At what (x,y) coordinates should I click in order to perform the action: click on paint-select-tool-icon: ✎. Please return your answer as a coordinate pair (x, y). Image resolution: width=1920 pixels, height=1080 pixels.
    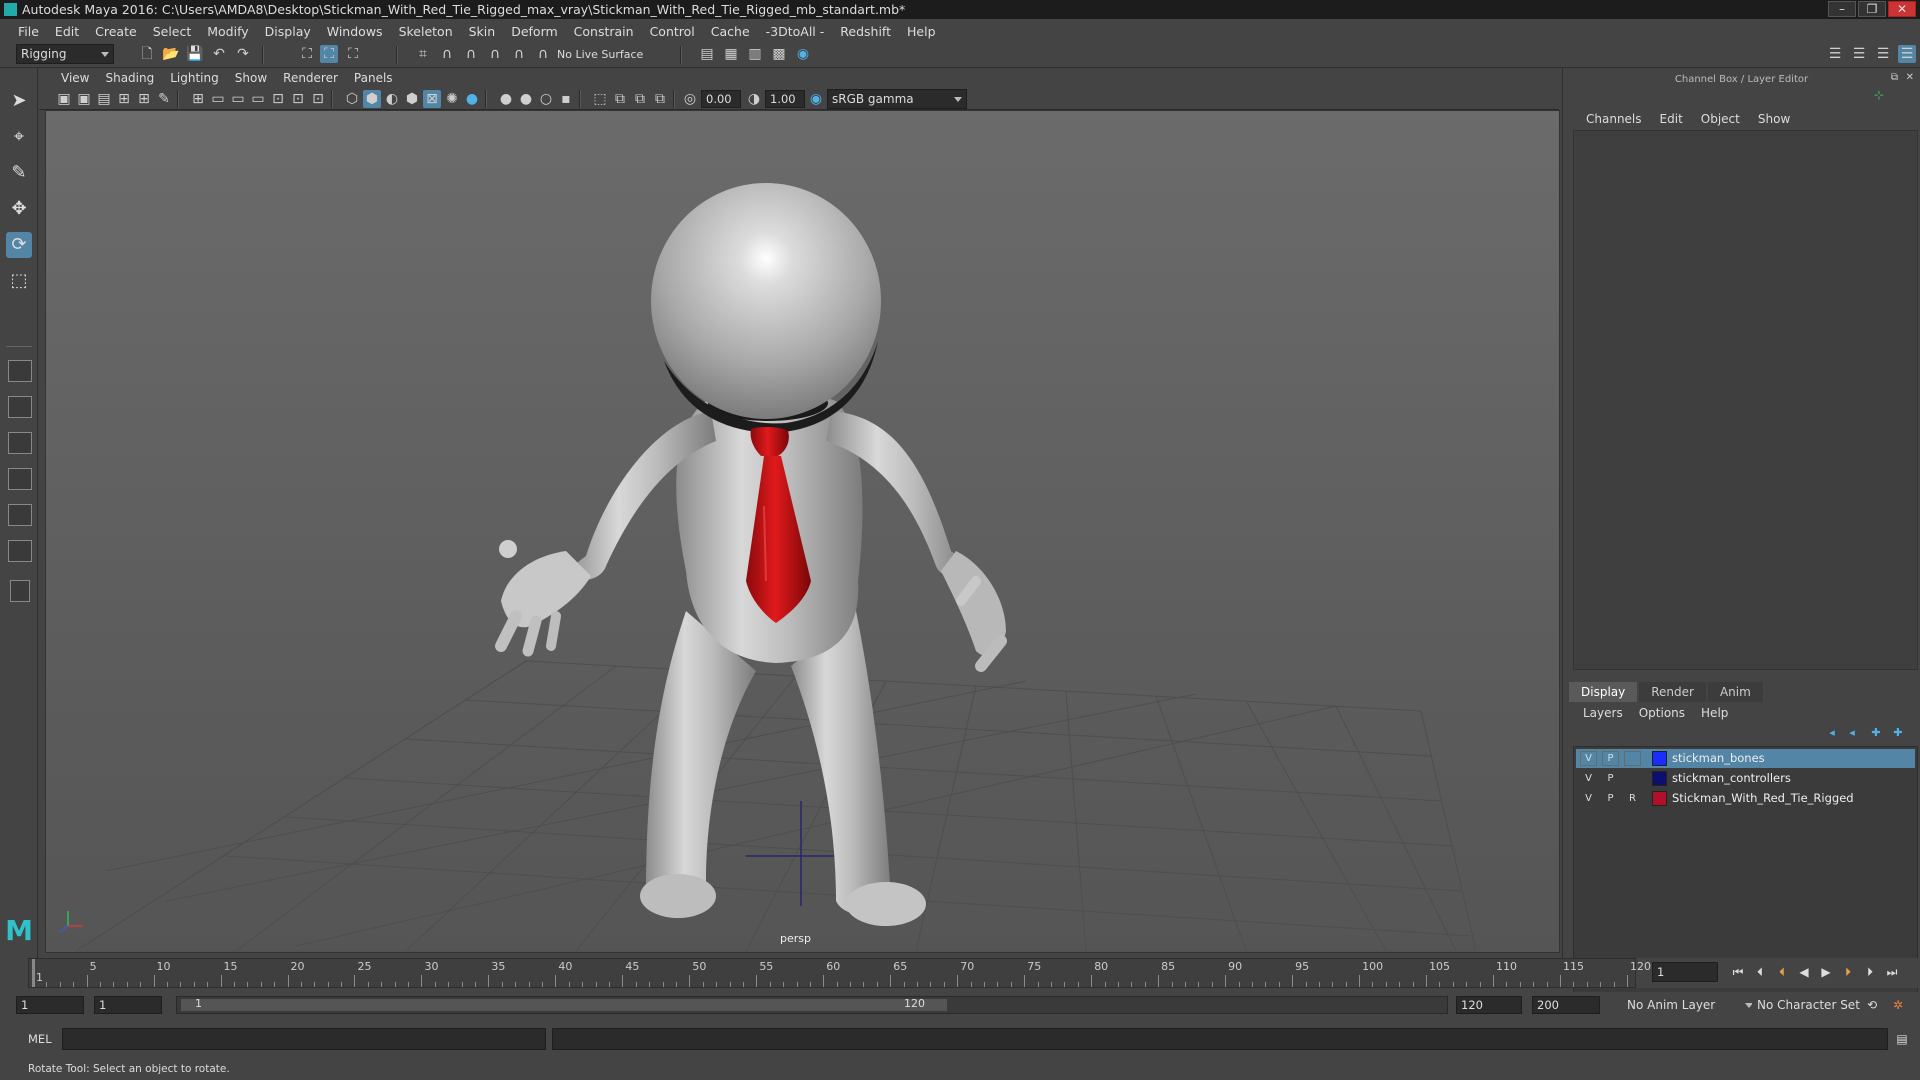
    Looking at the image, I should click on (19, 173).